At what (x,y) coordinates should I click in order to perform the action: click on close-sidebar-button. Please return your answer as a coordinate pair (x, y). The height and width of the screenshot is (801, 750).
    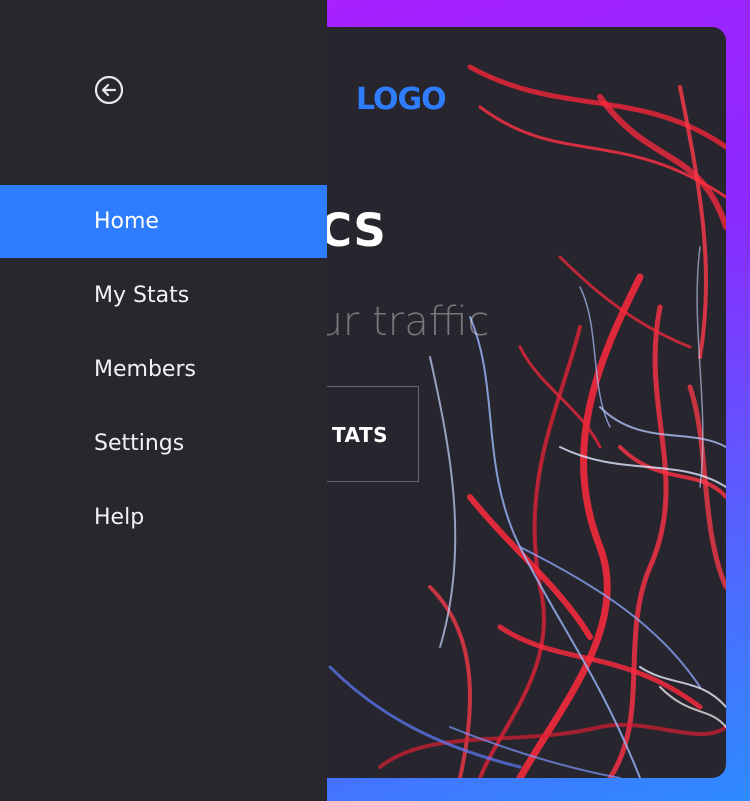
    Looking at the image, I should click on (109, 90).